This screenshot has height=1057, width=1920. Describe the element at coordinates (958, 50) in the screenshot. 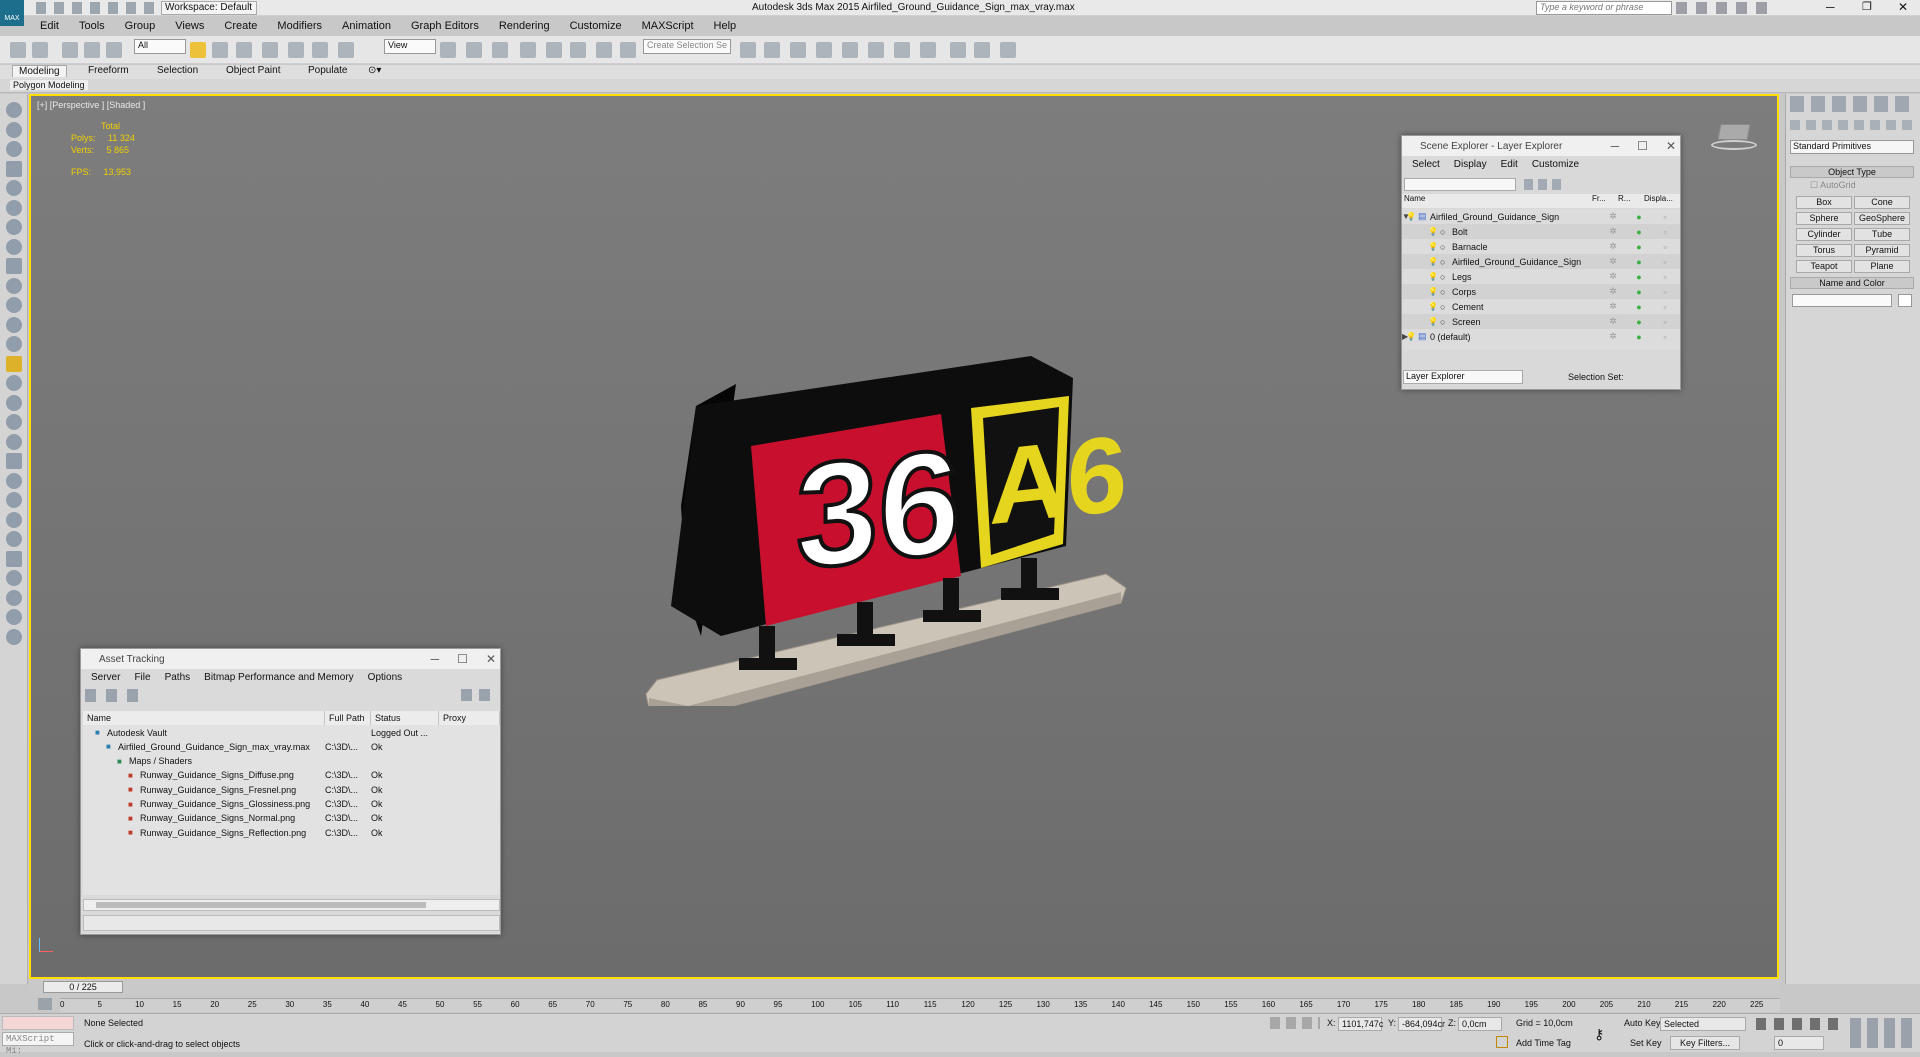

I see `render-setup-icon` at that location.